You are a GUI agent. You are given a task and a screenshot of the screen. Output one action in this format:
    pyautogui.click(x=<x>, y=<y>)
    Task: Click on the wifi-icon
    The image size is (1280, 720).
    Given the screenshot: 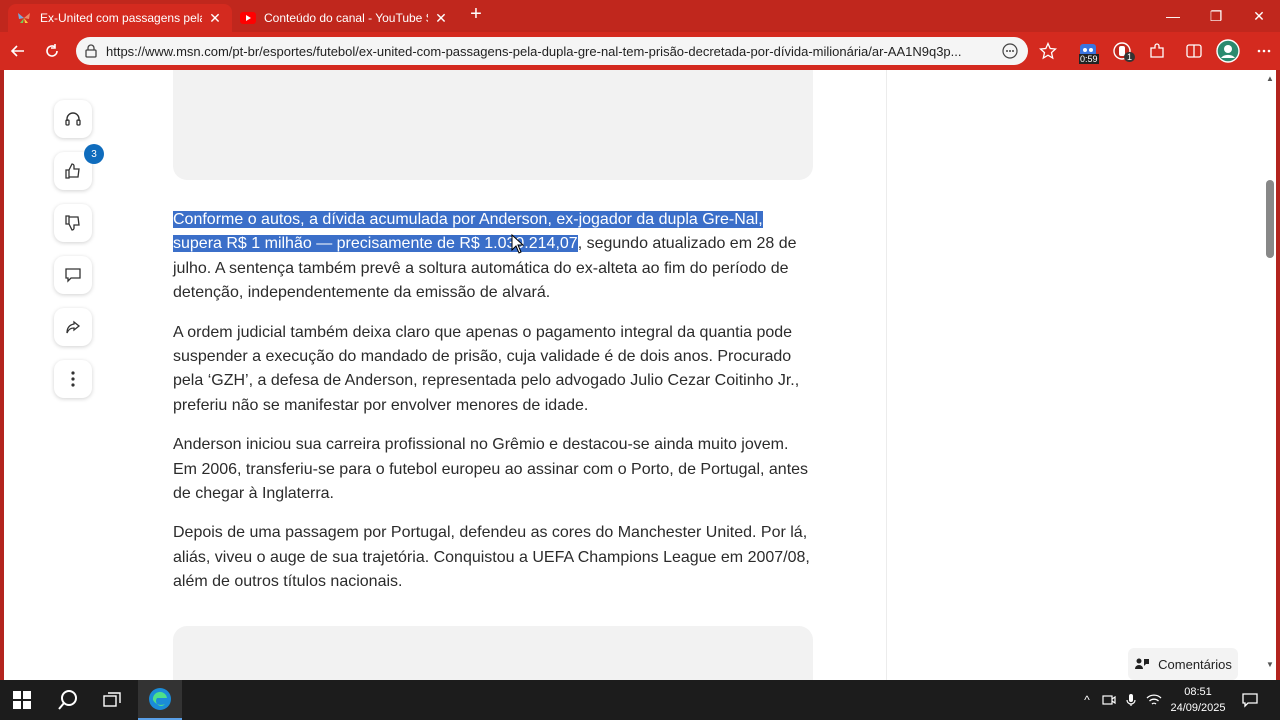 What is the action you would take?
    pyautogui.click(x=1154, y=700)
    